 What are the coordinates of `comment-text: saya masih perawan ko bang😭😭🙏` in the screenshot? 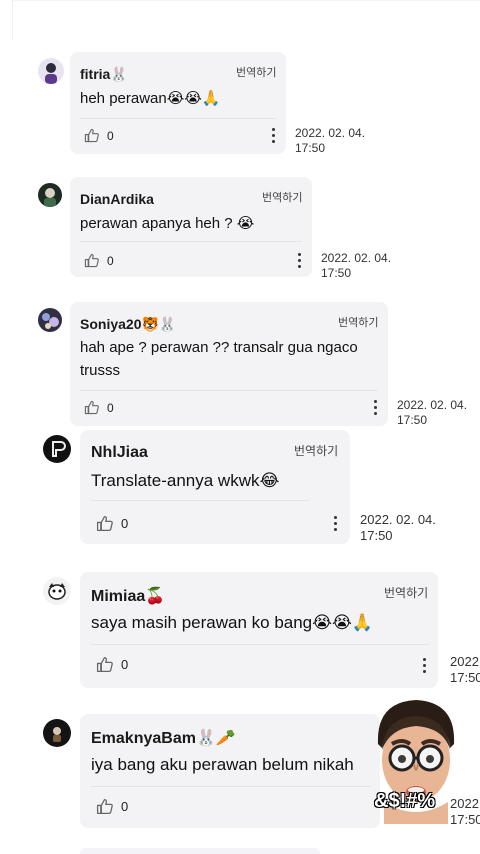 It's located at (232, 622).